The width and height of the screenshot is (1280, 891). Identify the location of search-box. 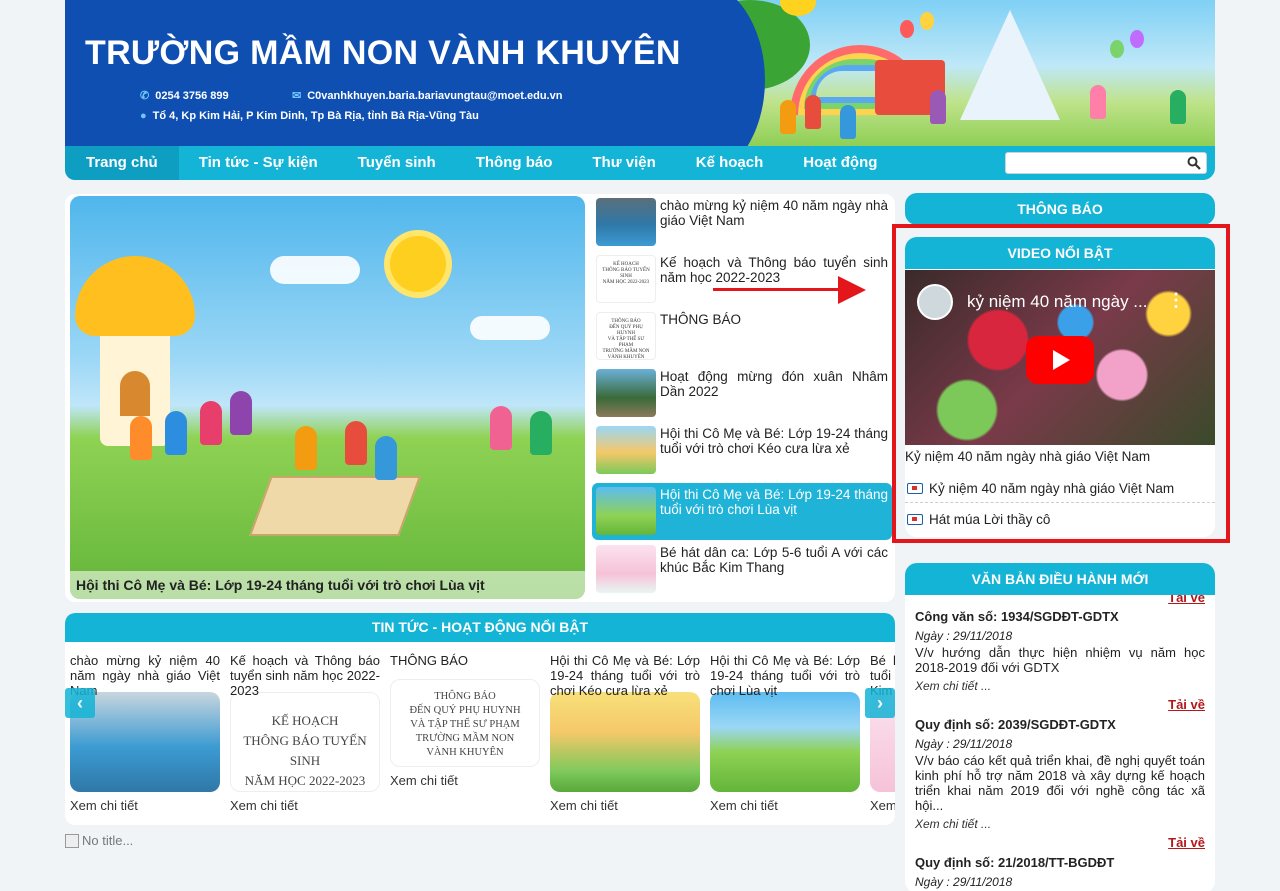
(1106, 163).